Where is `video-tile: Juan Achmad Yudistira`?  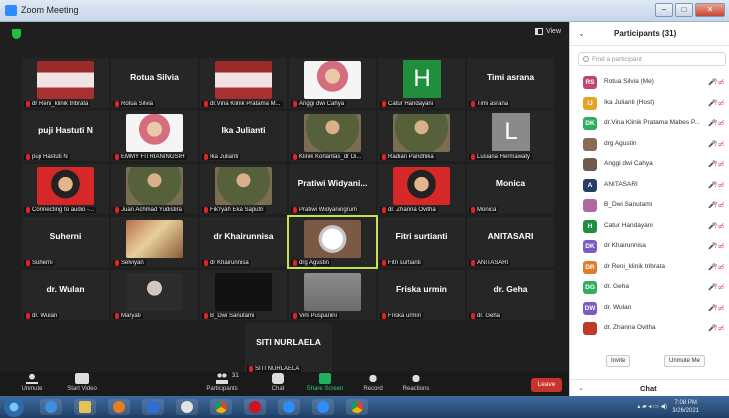
video-tile: Juan Achmad Yudistira is located at coordinates (154, 189).